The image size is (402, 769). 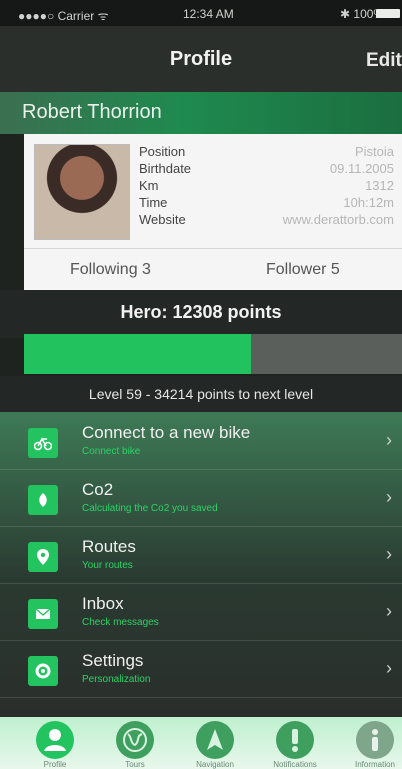 What do you see at coordinates (63, 16) in the screenshot?
I see `carrier-label: ●●●●○ Carrier ᯤ` at bounding box center [63, 16].